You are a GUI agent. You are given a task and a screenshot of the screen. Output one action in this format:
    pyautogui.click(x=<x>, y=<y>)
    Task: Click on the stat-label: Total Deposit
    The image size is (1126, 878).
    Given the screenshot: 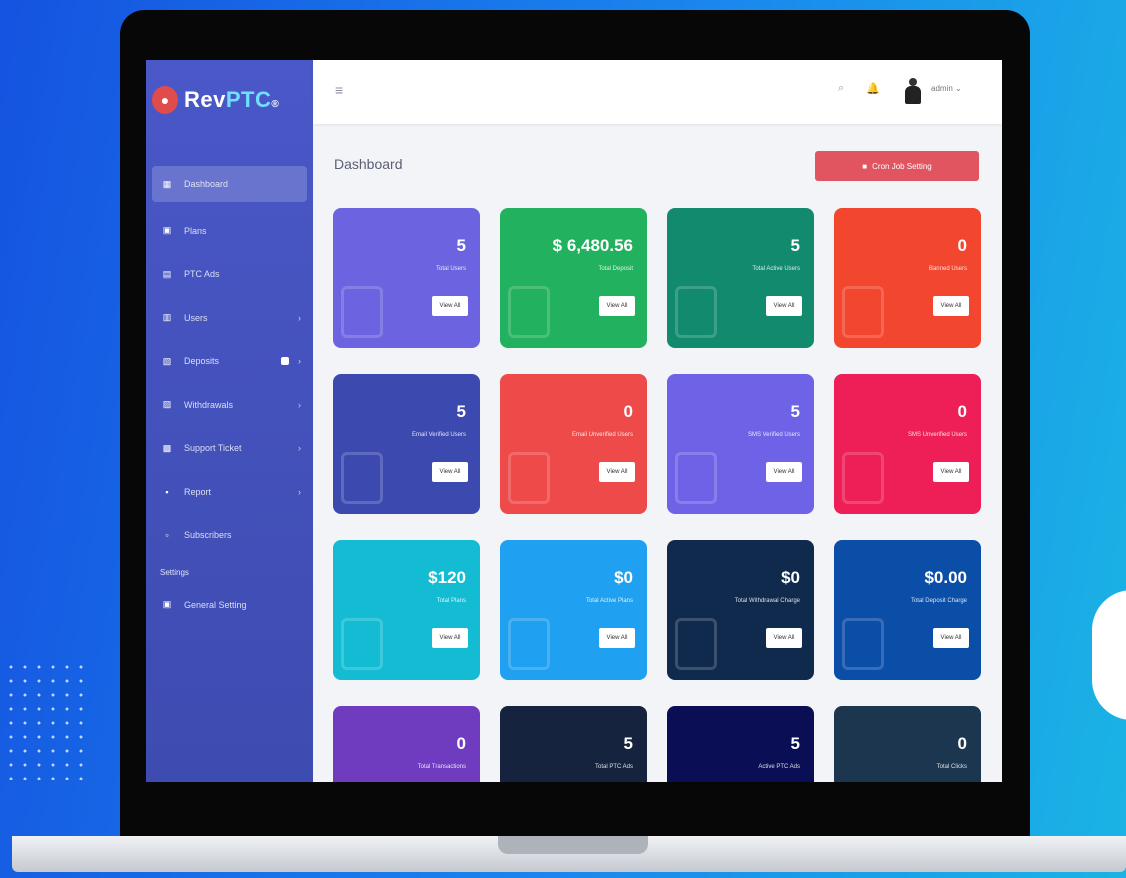 What is the action you would take?
    pyautogui.click(x=615, y=269)
    